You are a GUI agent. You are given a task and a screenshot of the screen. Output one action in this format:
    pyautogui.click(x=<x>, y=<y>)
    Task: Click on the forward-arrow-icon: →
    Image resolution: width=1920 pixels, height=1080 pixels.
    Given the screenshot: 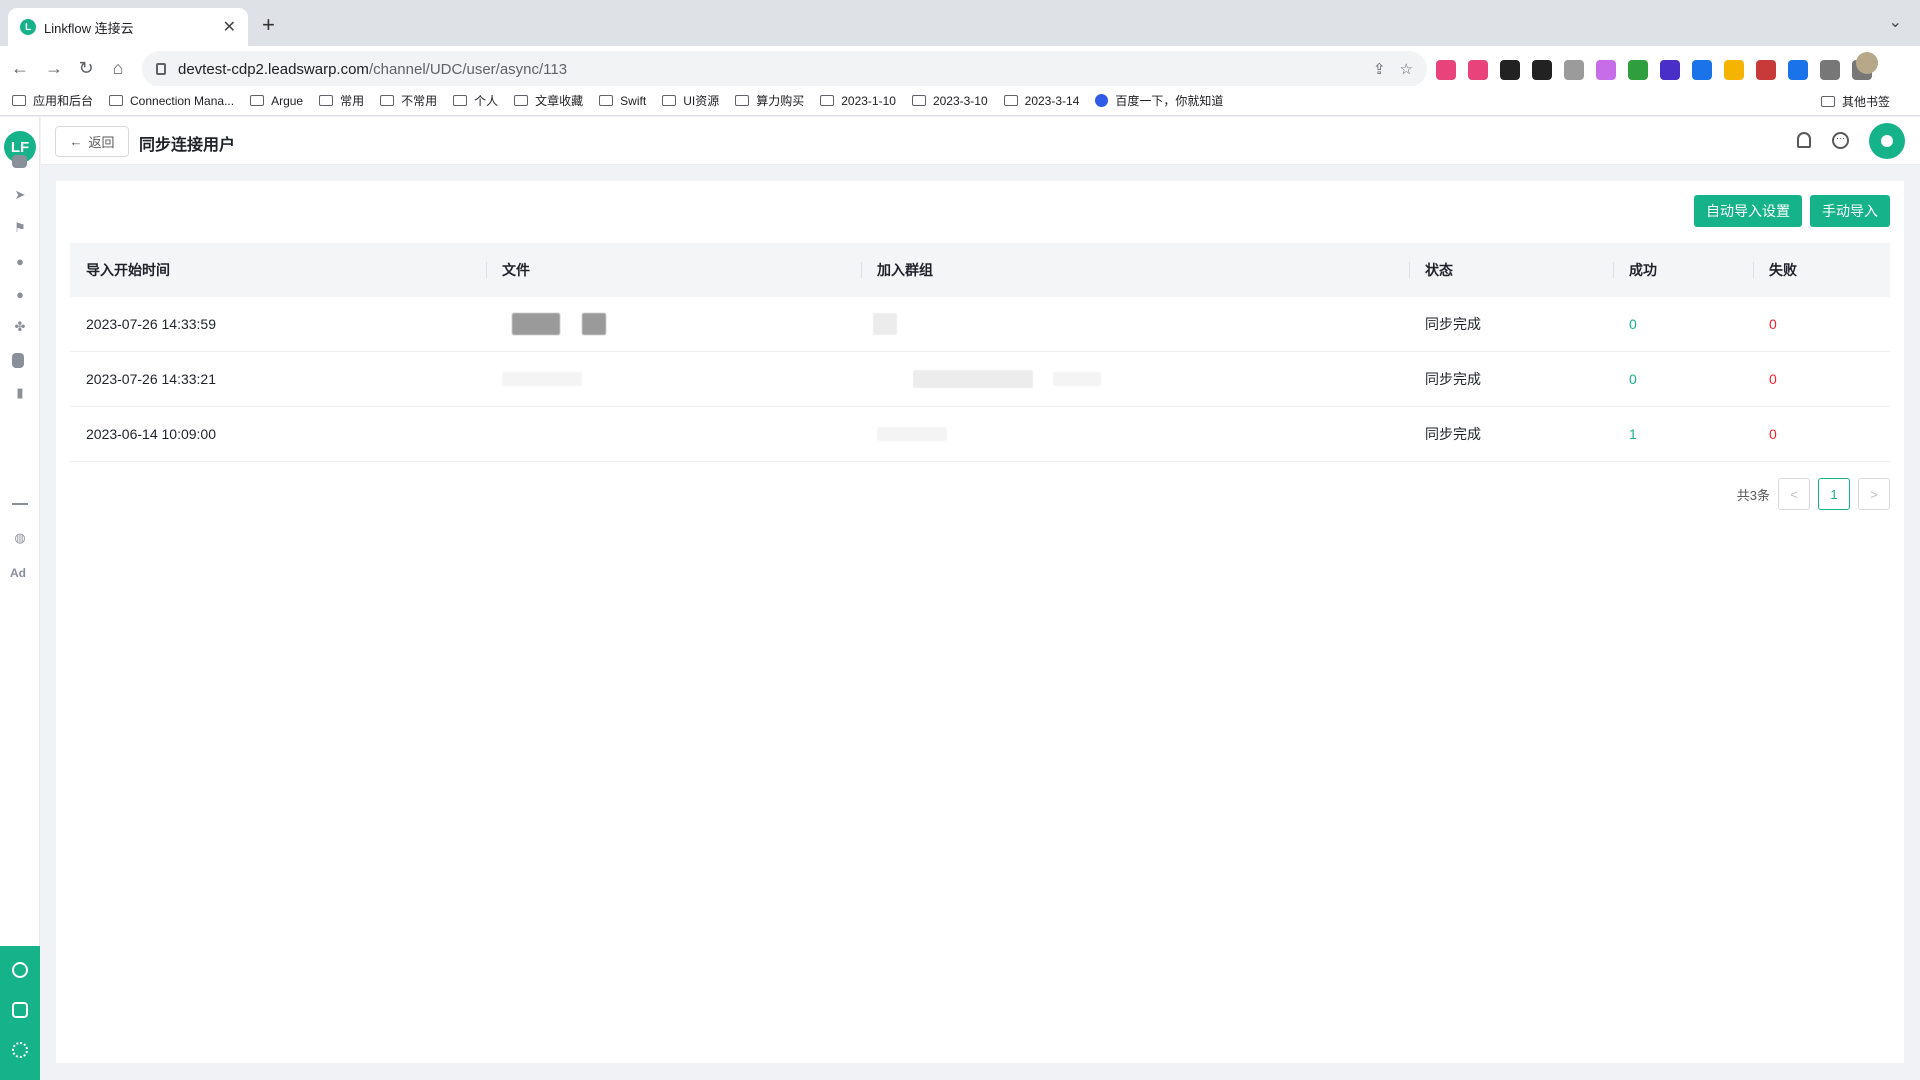 What is the action you would take?
    pyautogui.click(x=54, y=68)
    